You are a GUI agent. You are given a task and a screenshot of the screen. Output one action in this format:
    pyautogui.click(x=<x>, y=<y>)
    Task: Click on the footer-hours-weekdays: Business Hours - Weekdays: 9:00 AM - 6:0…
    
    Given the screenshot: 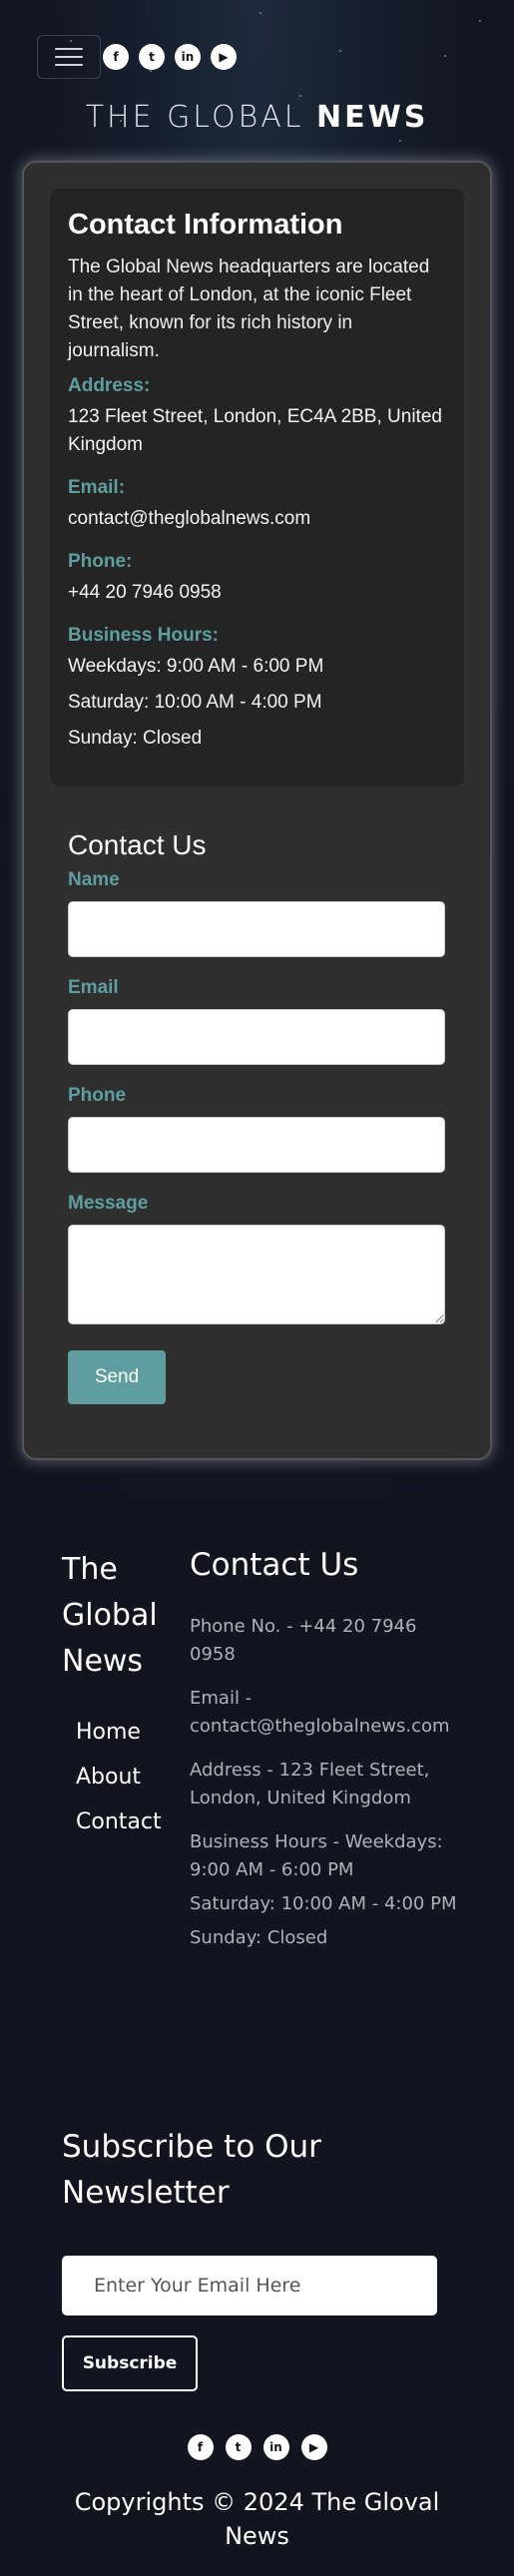 What is the action you would take?
    pyautogui.click(x=316, y=1856)
    